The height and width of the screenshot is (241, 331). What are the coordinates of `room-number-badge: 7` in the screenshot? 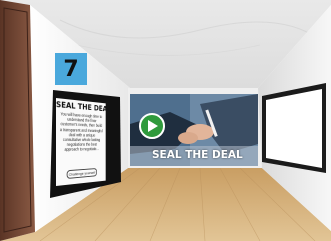 It's located at (71, 69).